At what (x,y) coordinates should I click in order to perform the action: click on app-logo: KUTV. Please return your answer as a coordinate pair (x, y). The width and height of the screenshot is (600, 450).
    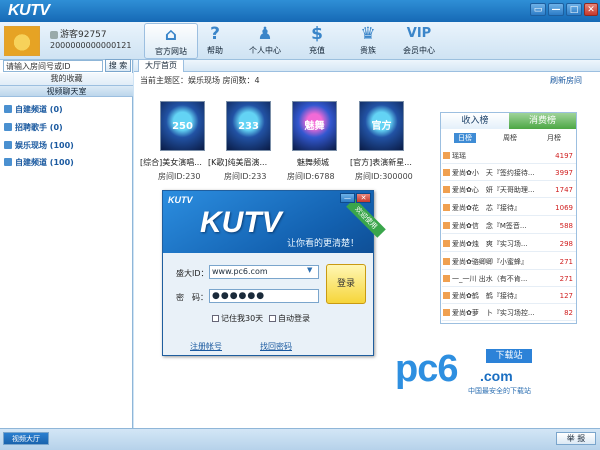
    Looking at the image, I should click on (29, 10).